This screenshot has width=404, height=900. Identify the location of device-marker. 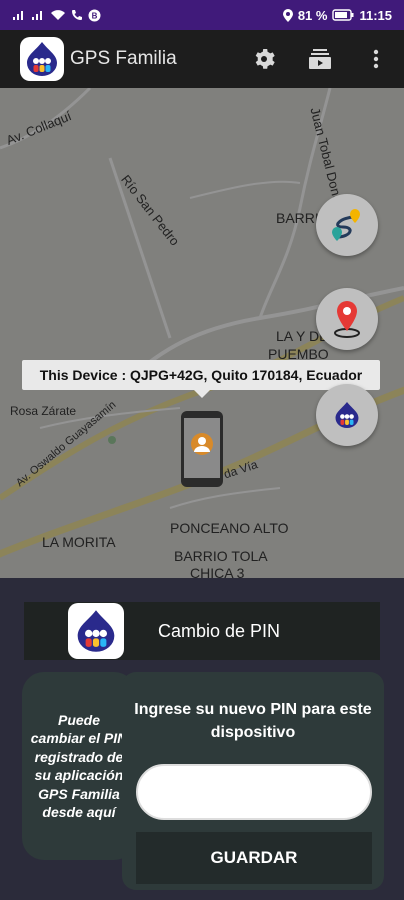
(202, 449).